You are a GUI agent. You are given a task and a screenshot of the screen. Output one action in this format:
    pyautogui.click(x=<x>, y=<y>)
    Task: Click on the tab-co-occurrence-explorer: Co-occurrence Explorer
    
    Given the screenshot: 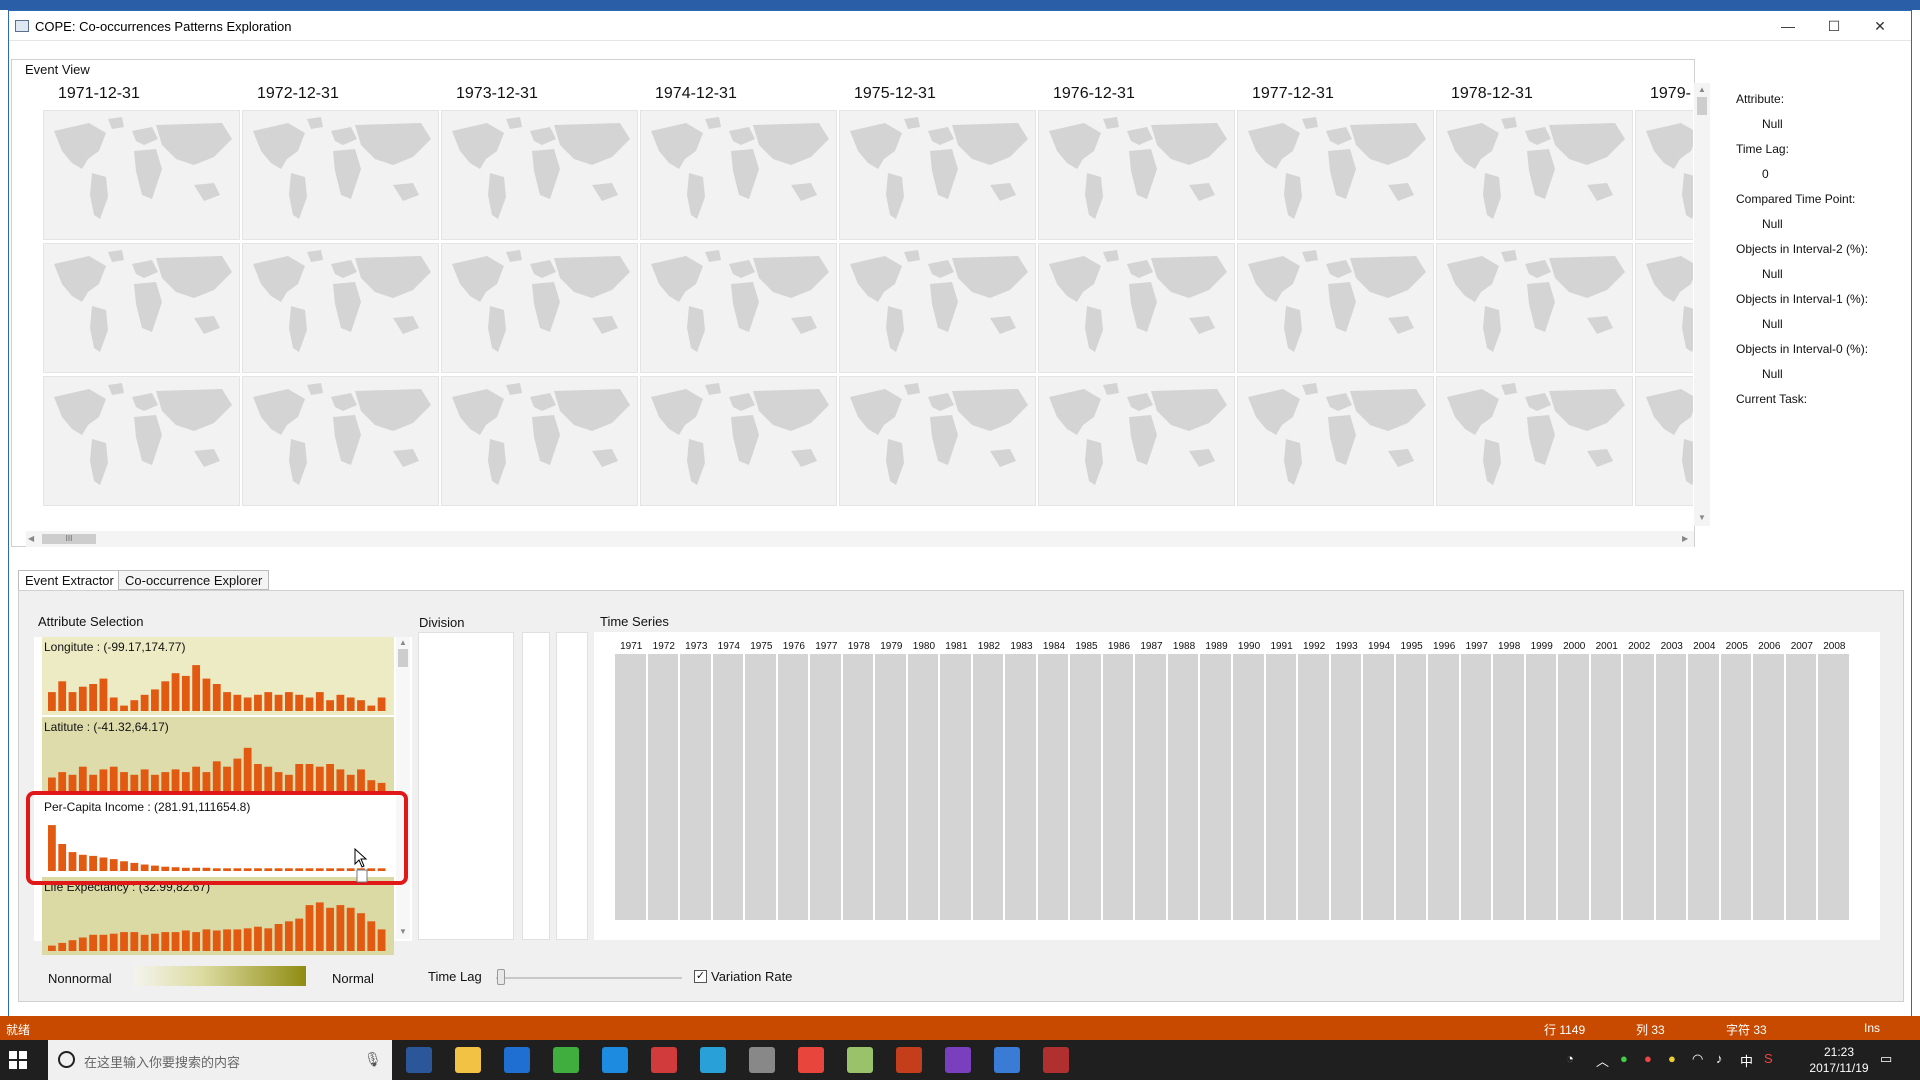 What is the action you would take?
    pyautogui.click(x=194, y=580)
    